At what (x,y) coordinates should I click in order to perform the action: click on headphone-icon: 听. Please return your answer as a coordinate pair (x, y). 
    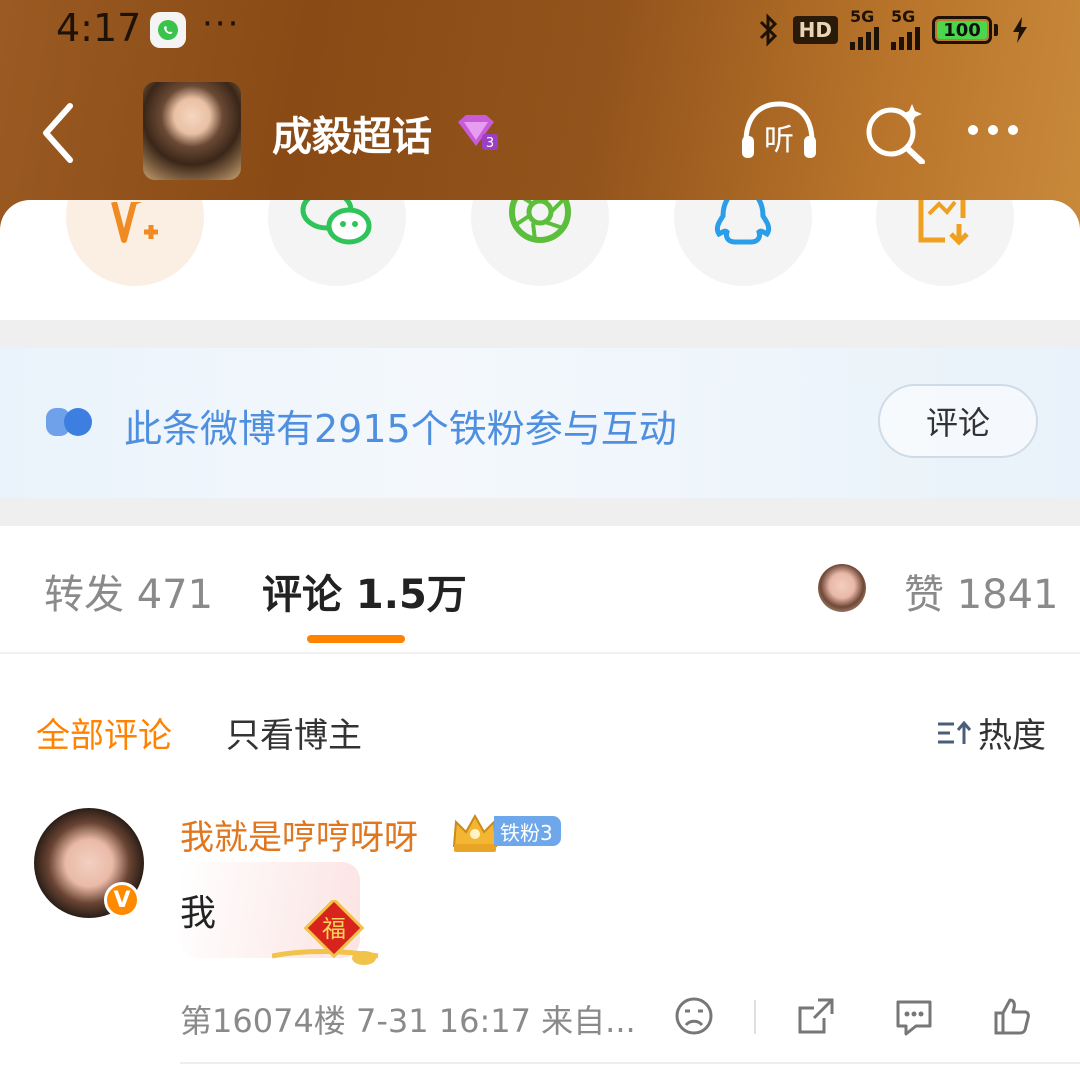
    Looking at the image, I should click on (779, 129).